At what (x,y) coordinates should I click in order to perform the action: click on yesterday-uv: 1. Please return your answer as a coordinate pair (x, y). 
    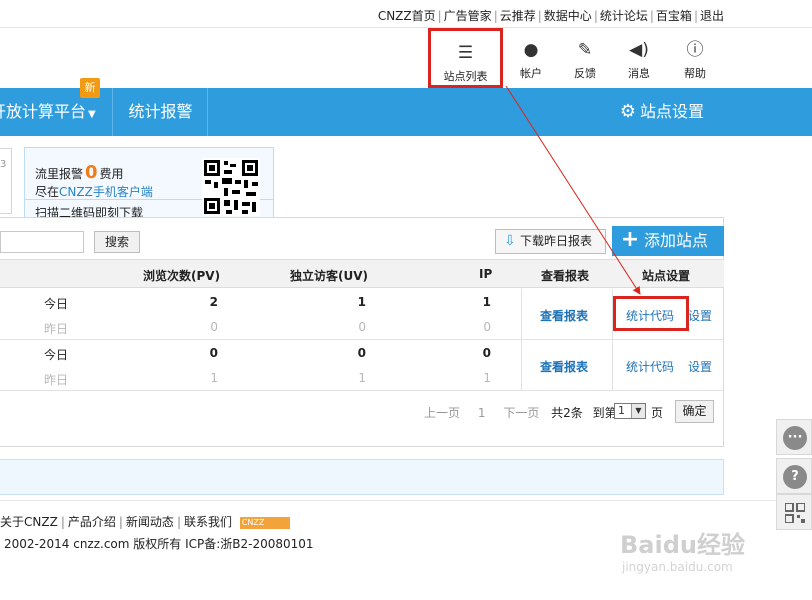
    Looking at the image, I should click on (362, 378).